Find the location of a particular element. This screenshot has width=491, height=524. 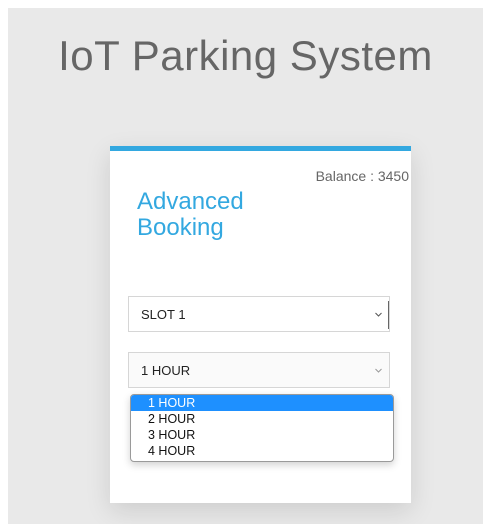

dropdown-option: 3 HOUR is located at coordinates (262, 435).